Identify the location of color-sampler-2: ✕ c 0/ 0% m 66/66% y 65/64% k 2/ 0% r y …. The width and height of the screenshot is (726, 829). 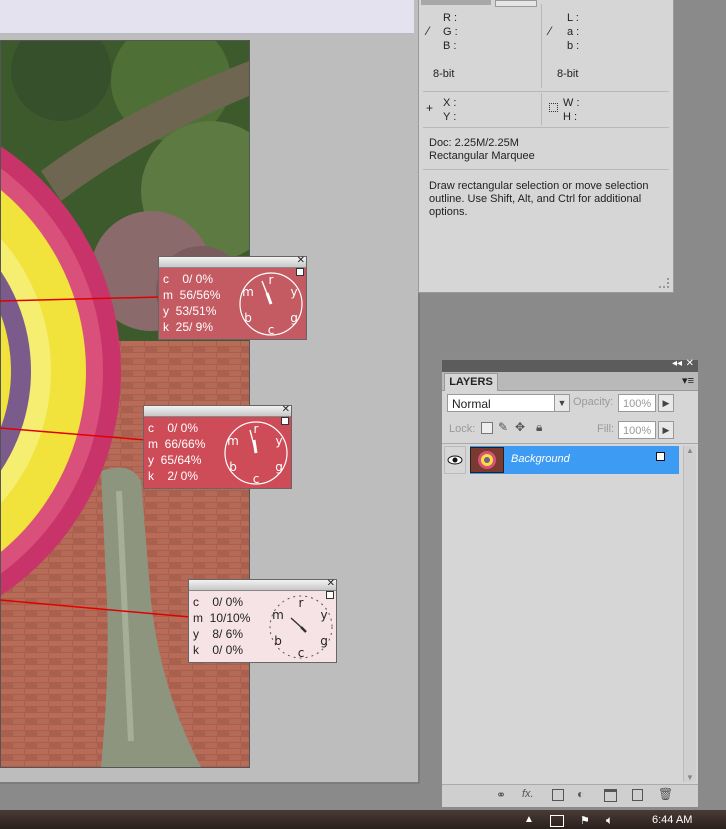
(217, 447).